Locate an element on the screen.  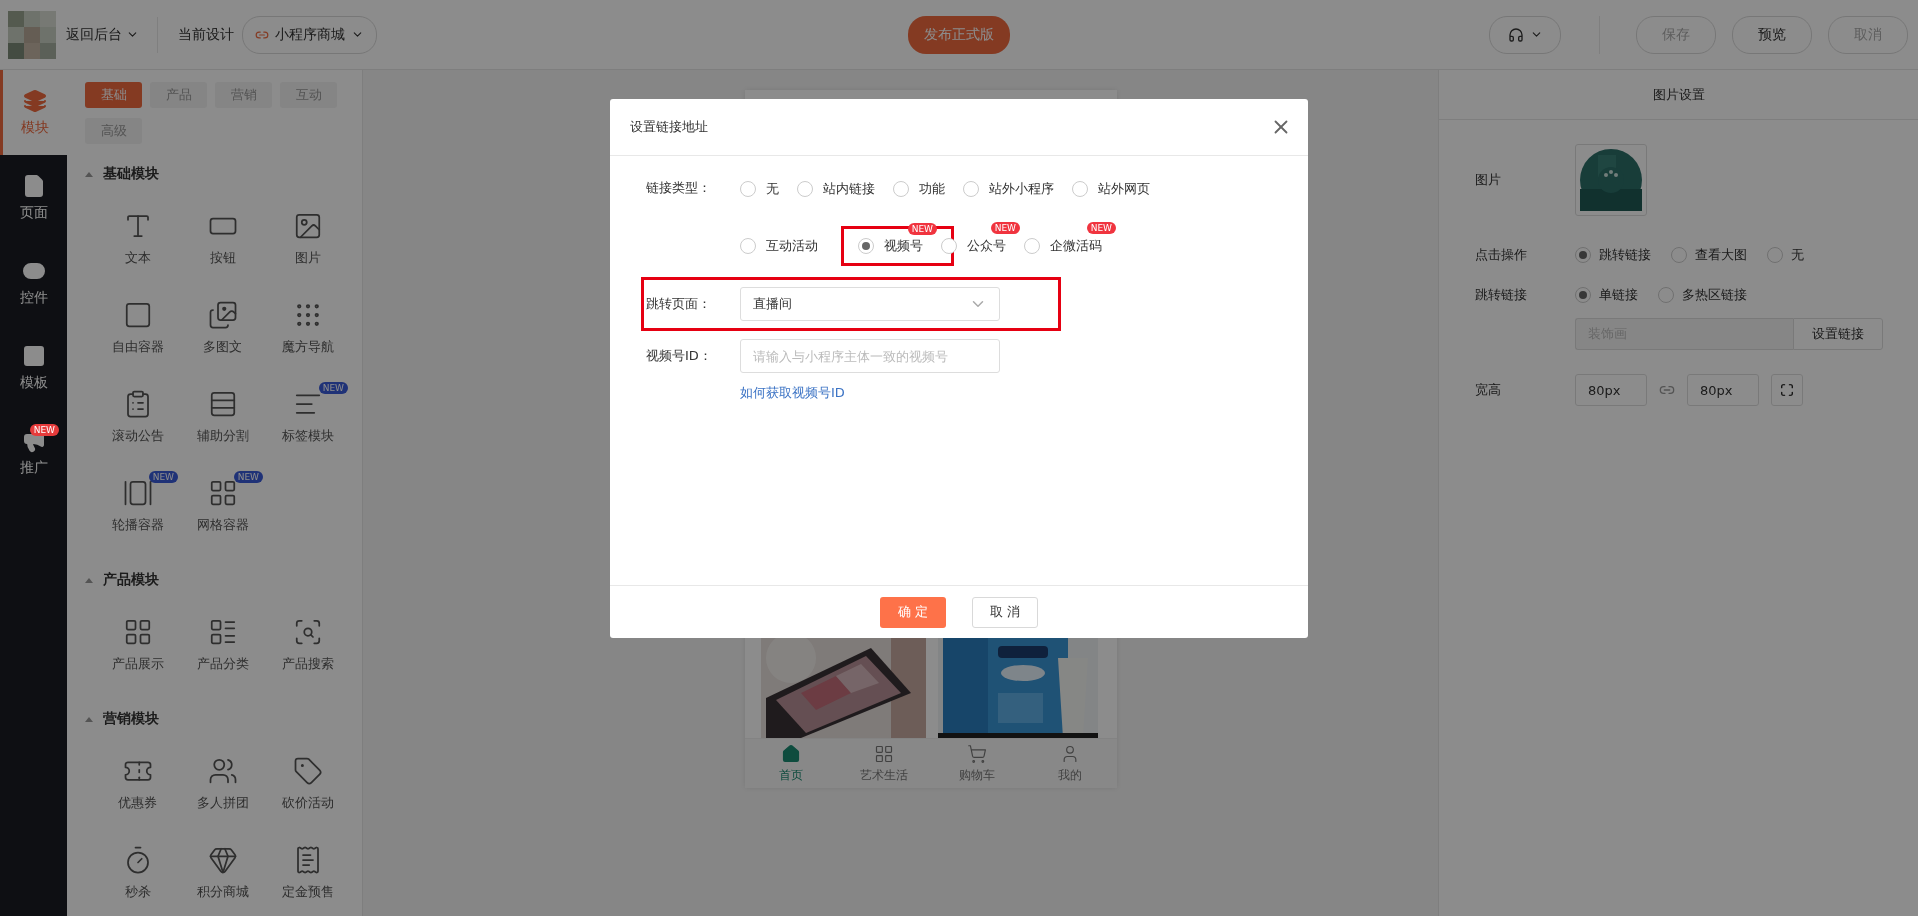
link-type-option: 功能 is located at coordinates (919, 189).